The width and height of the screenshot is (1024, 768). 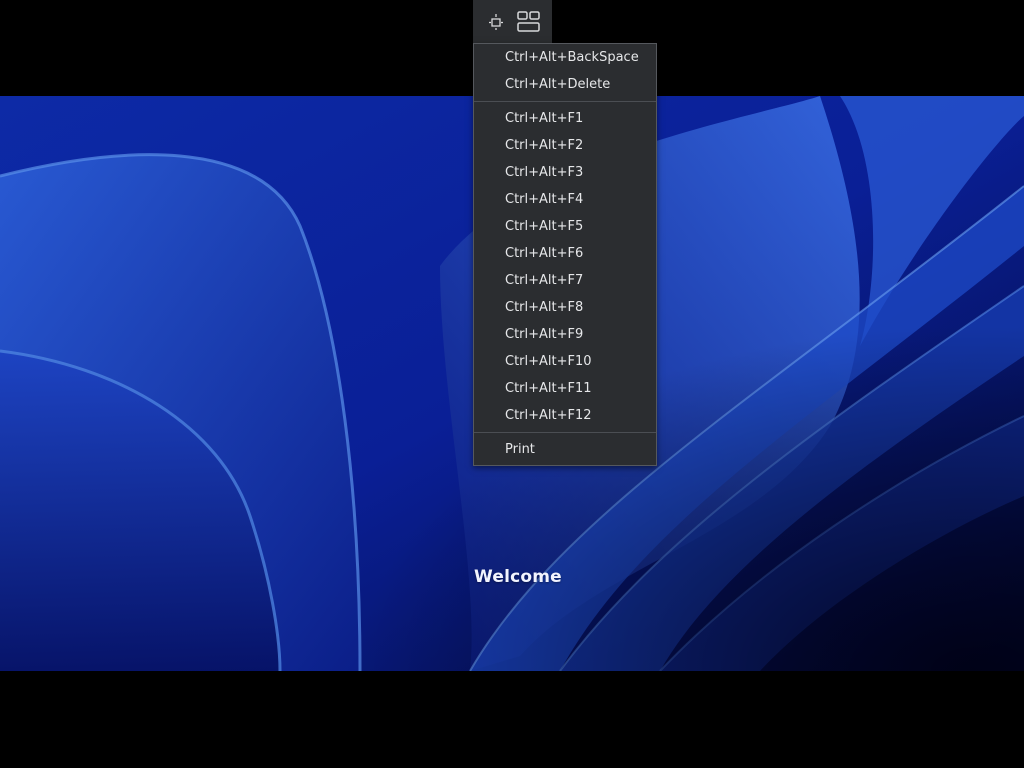 What do you see at coordinates (512, 21) in the screenshot?
I see `viewer-toolbar` at bounding box center [512, 21].